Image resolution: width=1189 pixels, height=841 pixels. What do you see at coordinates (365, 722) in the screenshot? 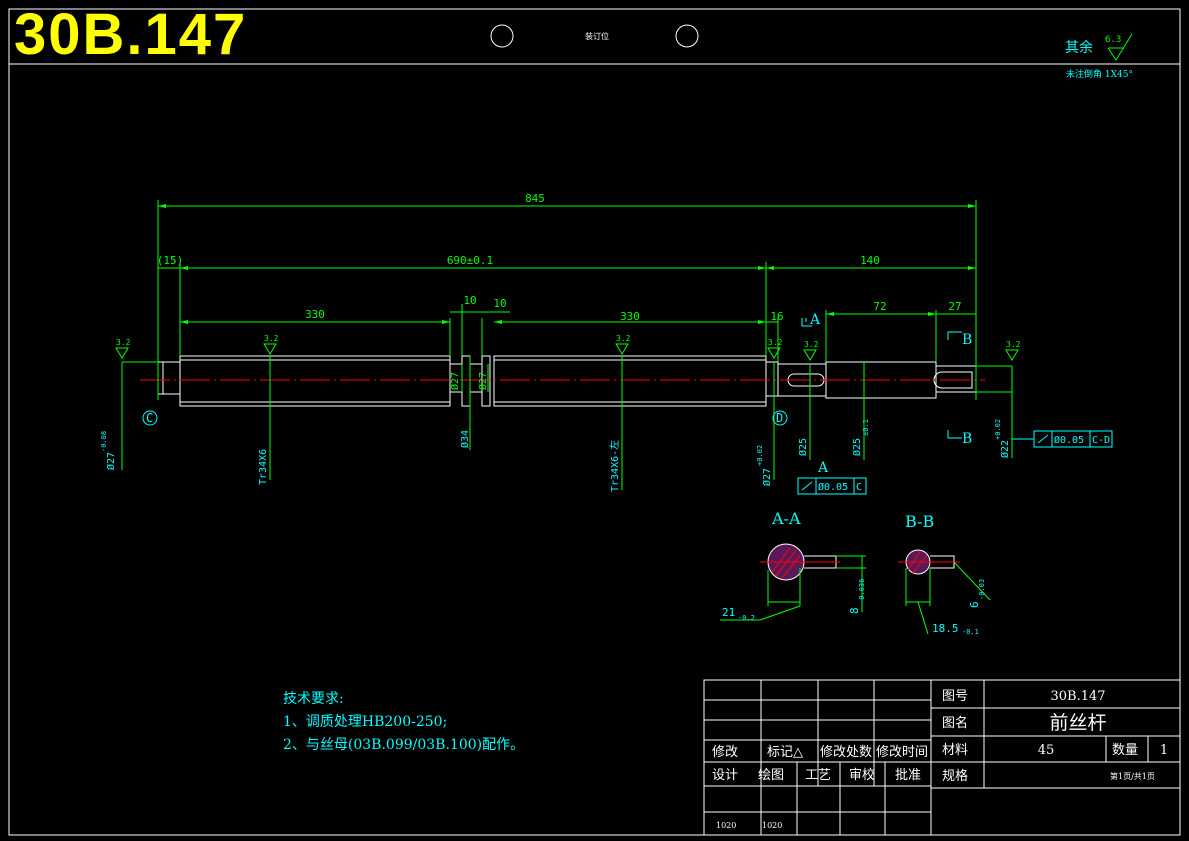
I see `tech-item-1: 1、调质处理HB200-250;` at bounding box center [365, 722].